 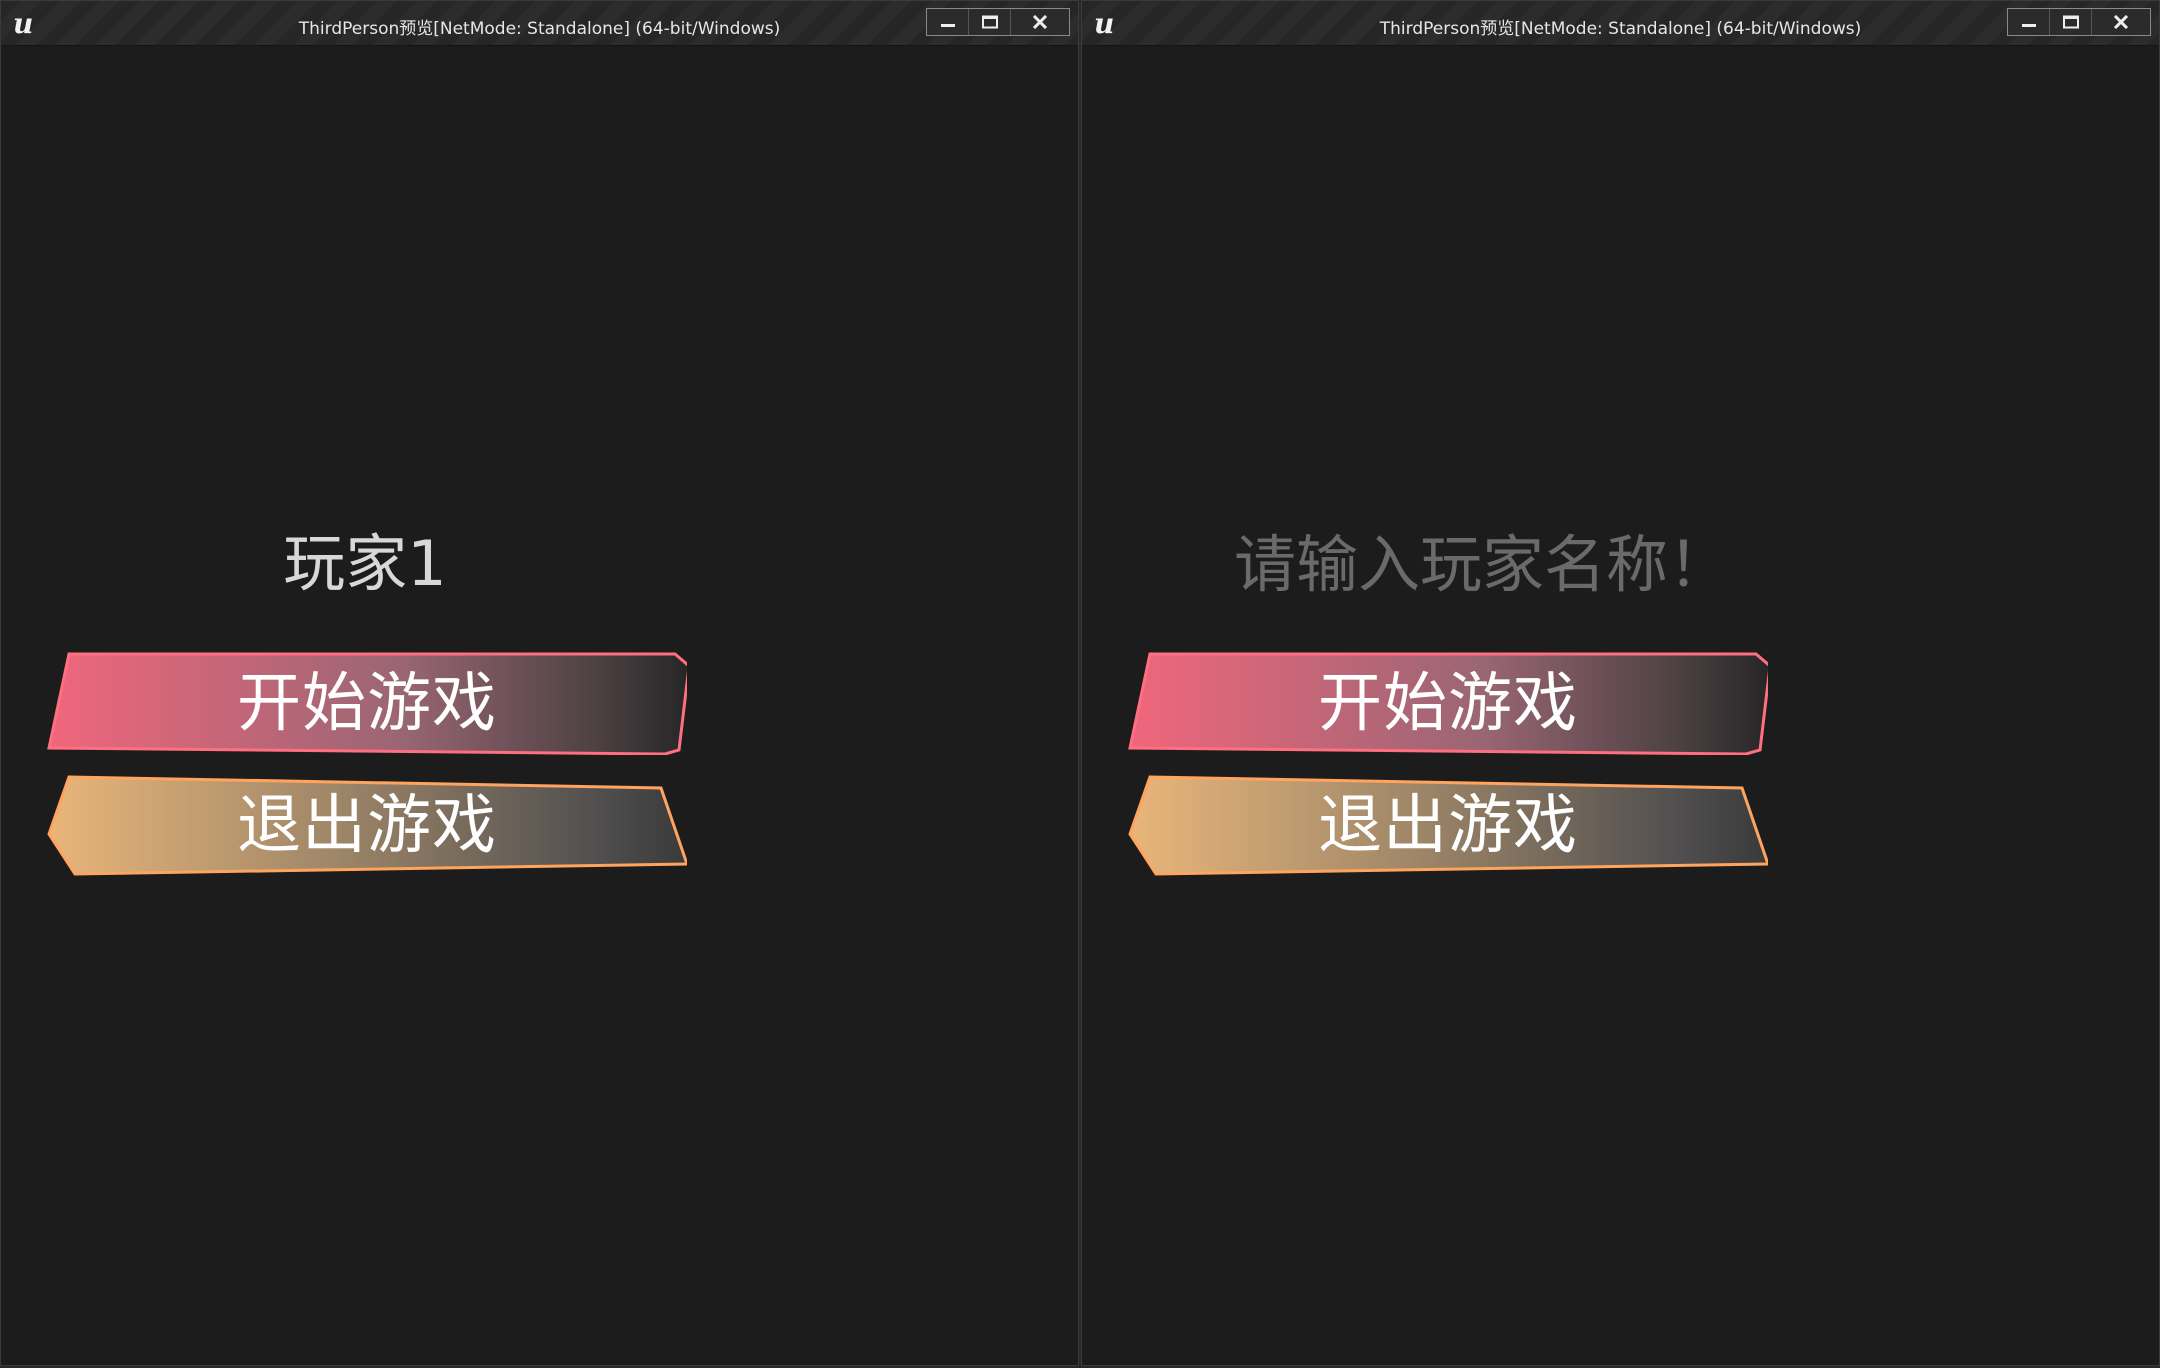 I want to click on player-name-input, so click(x=1482, y=564).